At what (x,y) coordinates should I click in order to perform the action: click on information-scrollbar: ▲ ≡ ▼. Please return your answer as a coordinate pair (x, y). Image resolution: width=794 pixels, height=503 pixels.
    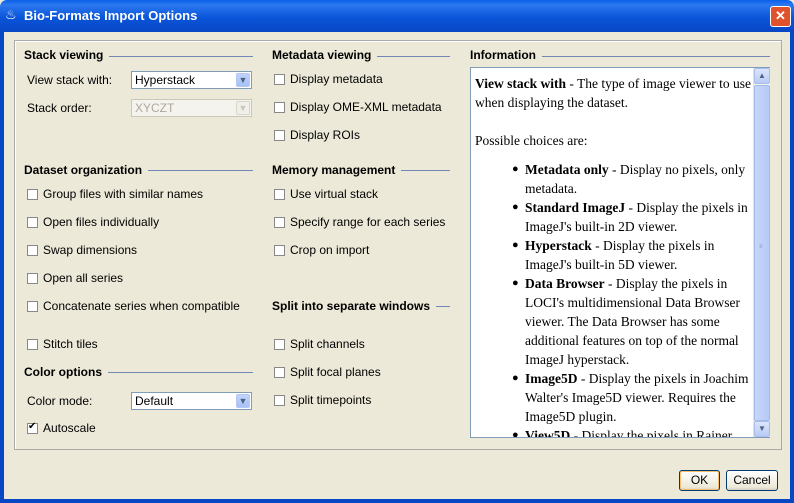
    Looking at the image, I should click on (761, 252).